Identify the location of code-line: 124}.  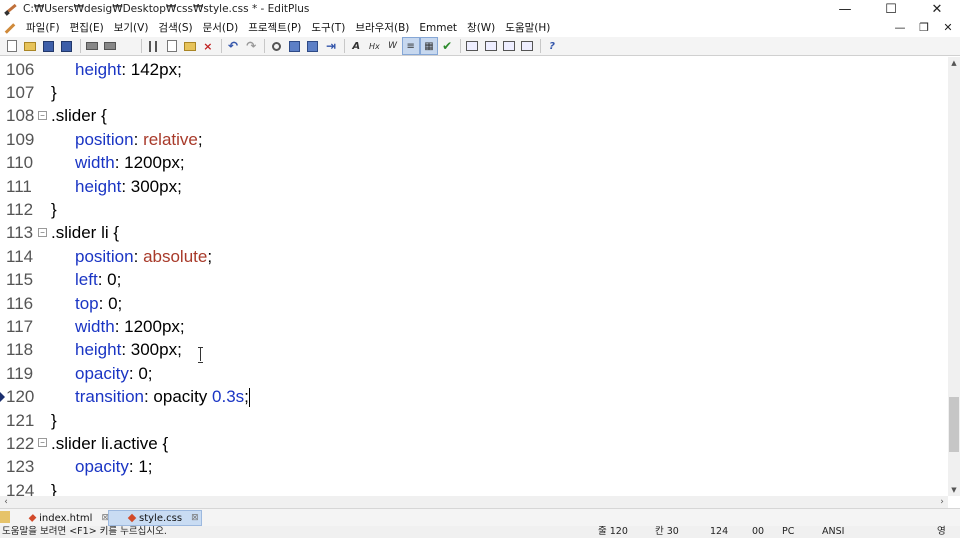
(474, 487).